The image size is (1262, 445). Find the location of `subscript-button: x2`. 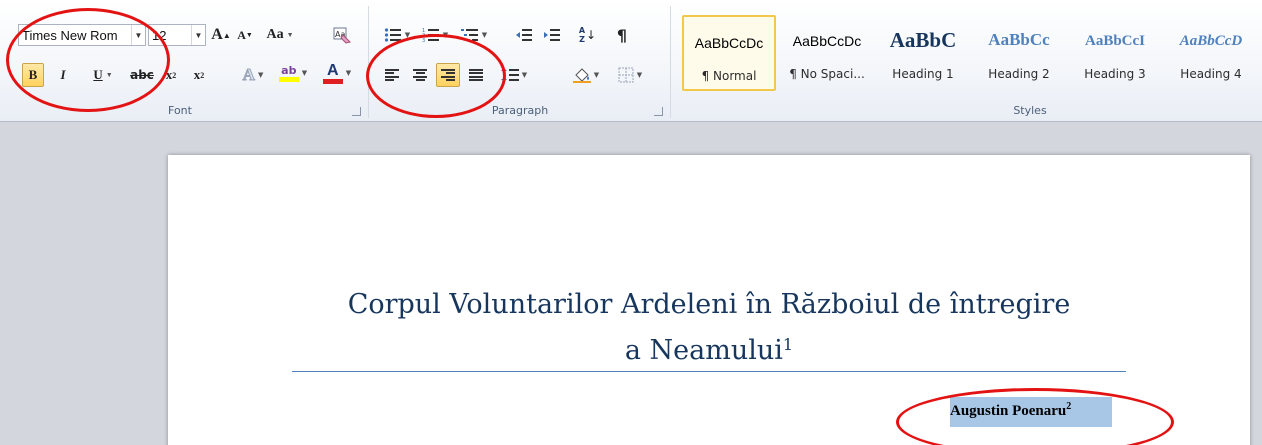

subscript-button: x2 is located at coordinates (171, 75).